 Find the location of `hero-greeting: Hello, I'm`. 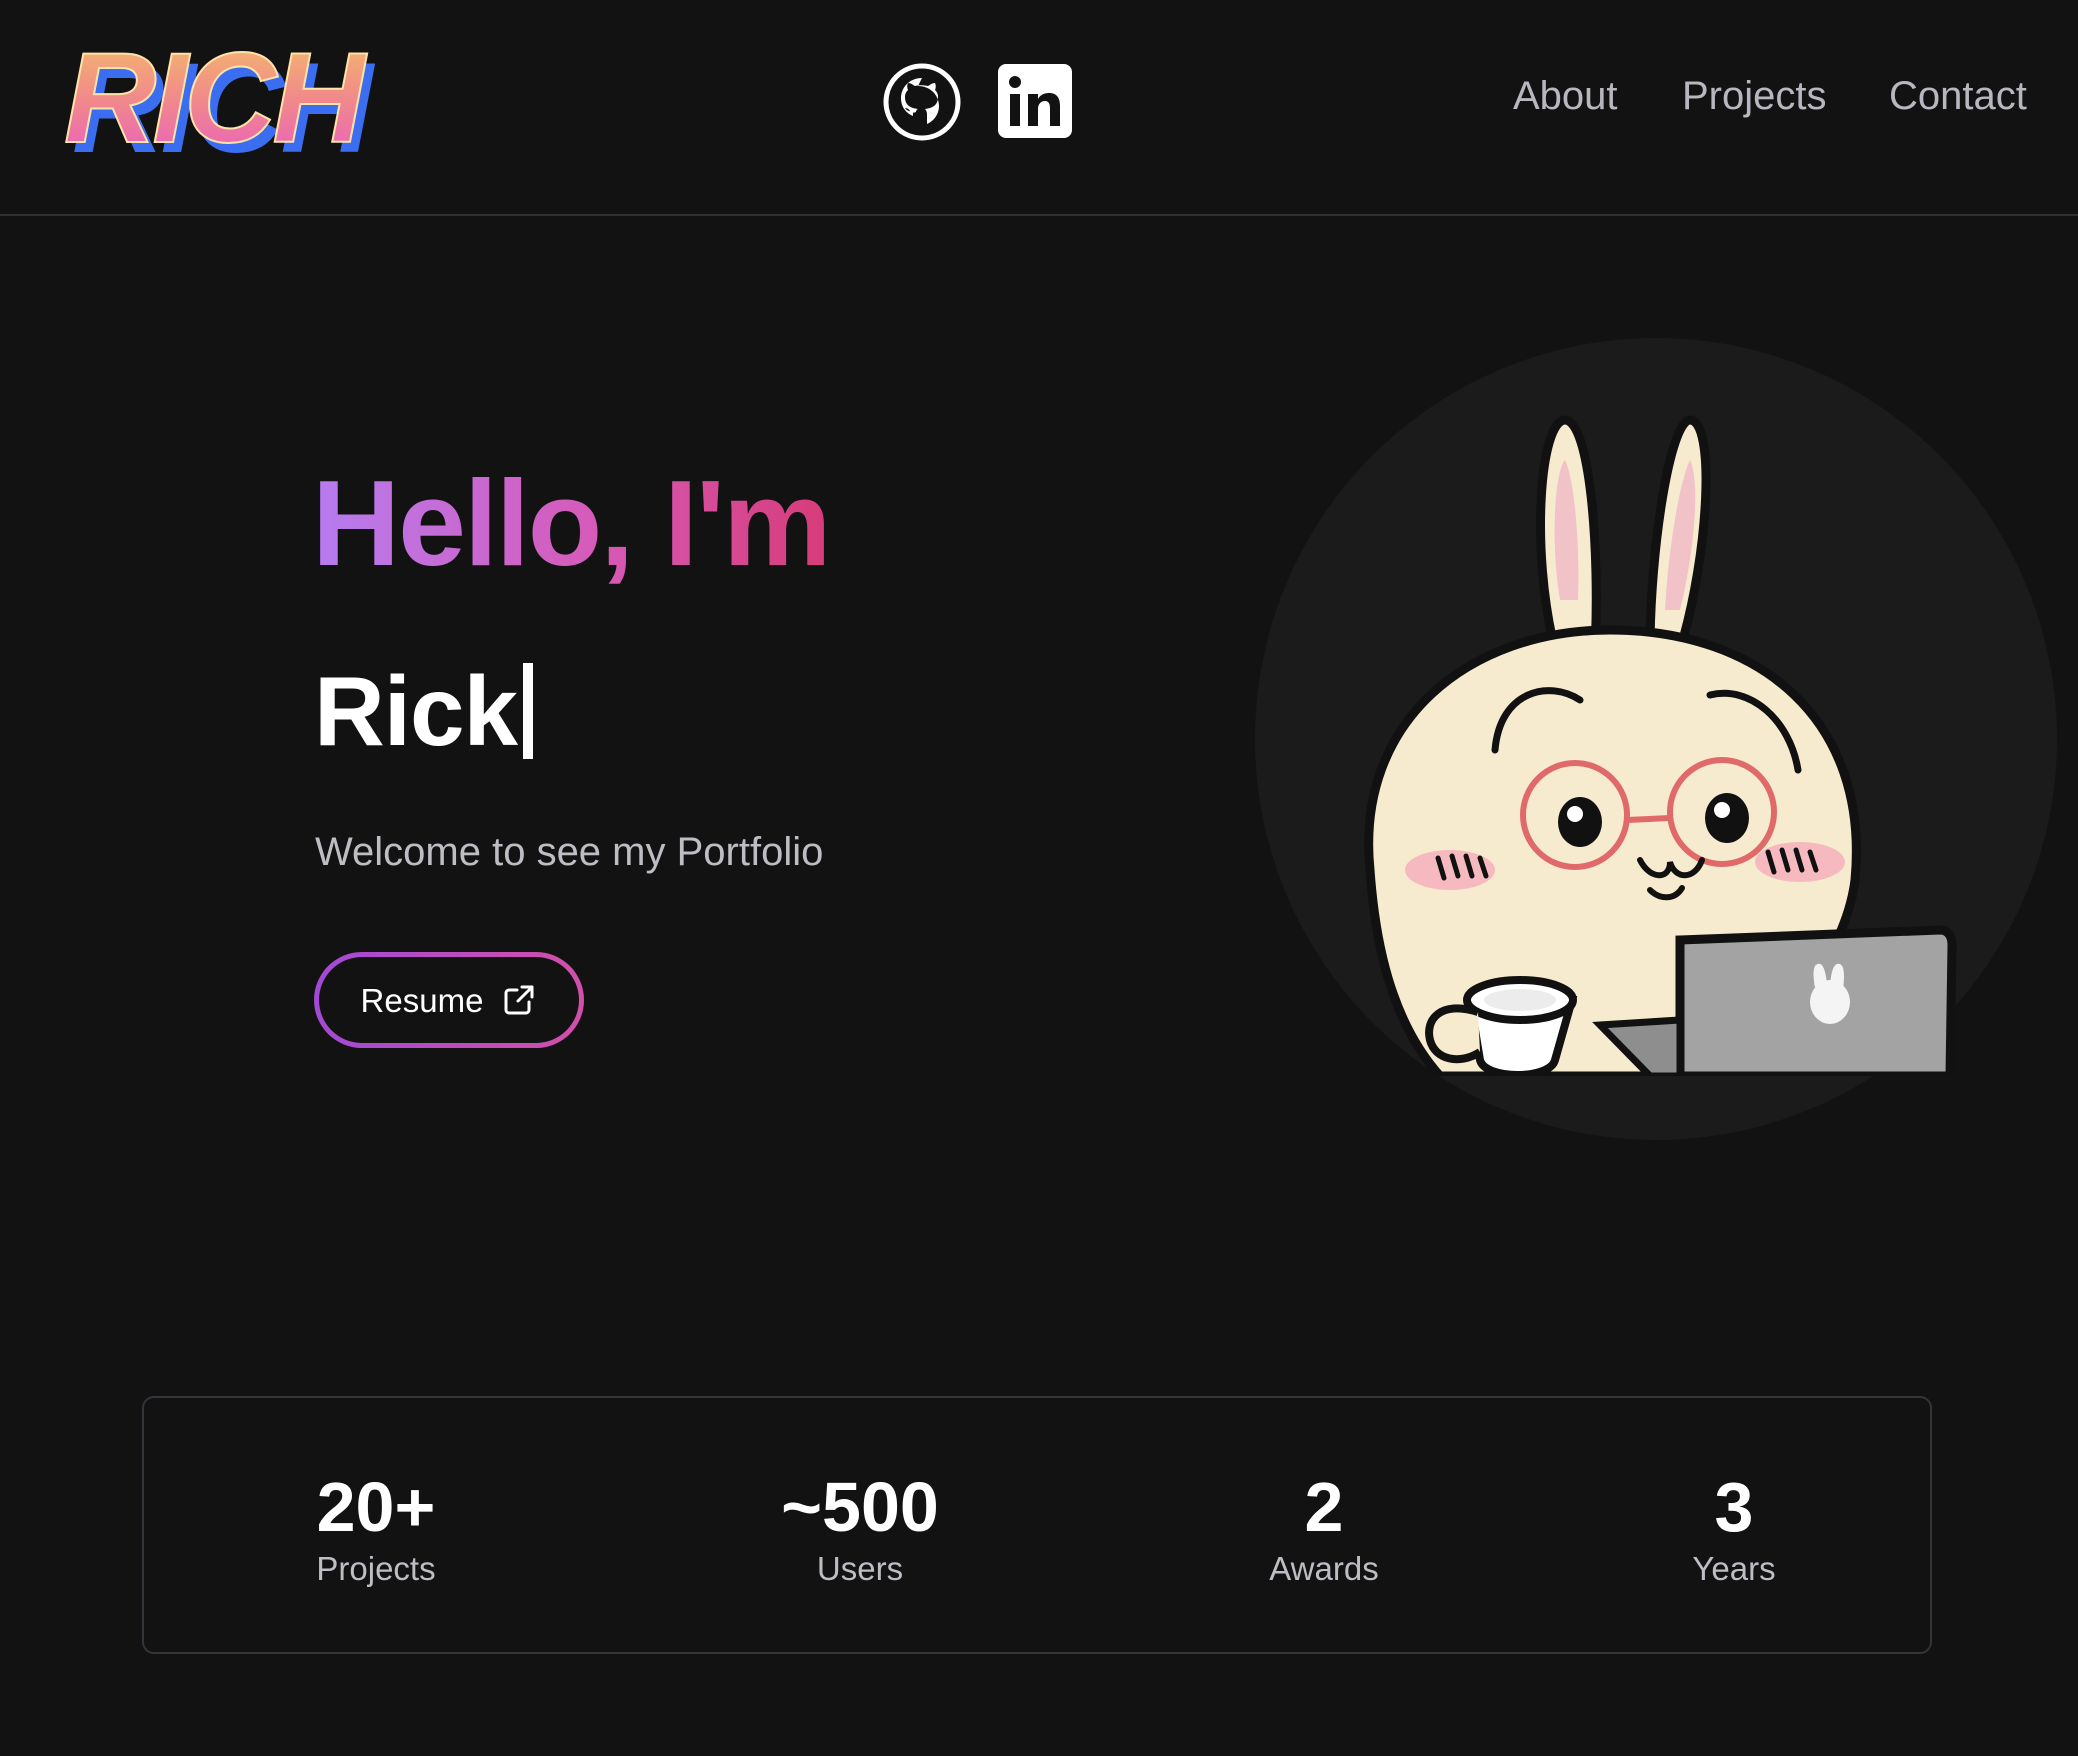

hero-greeting: Hello, I'm is located at coordinates (571, 523).